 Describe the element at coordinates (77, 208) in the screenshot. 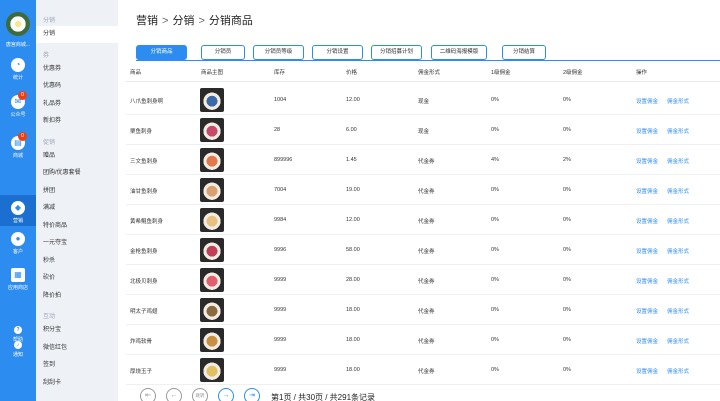

I see `submenu-item: 满减` at that location.